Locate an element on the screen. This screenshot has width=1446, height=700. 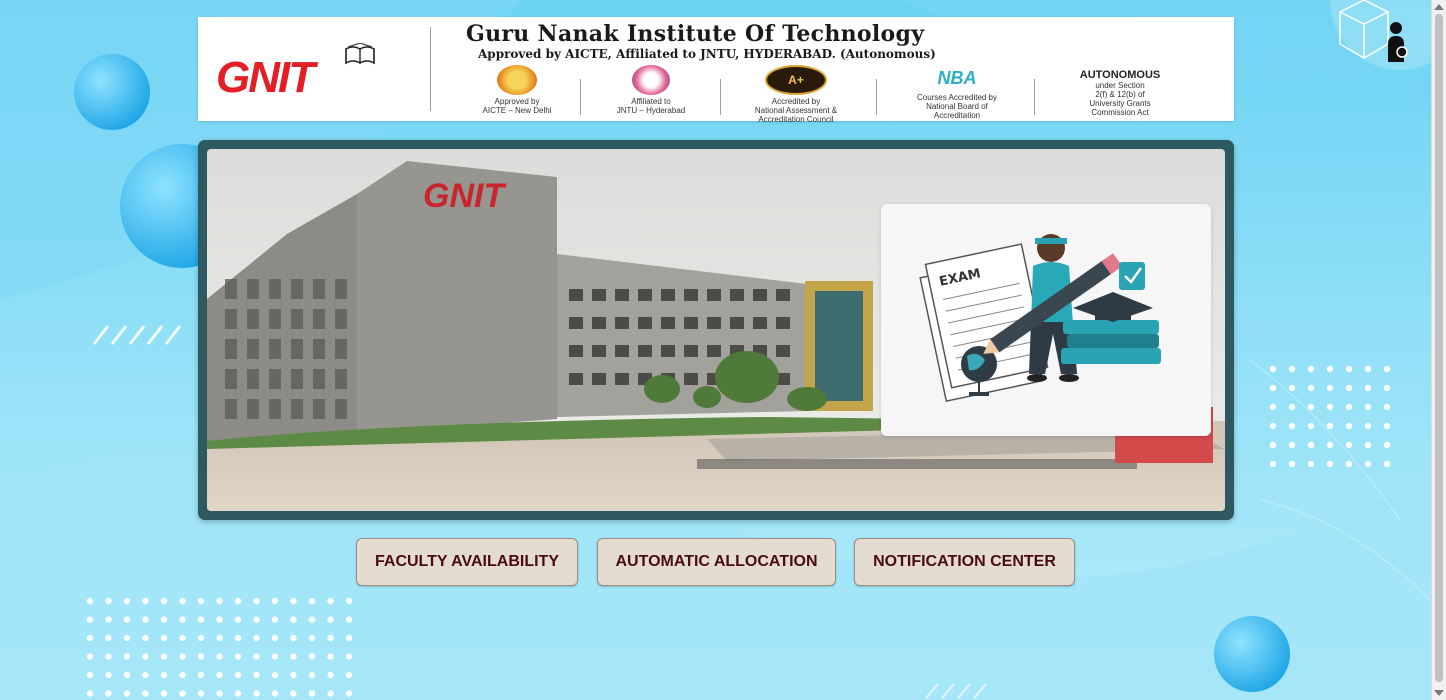
user-profile-icon is located at coordinates (1372, 33).